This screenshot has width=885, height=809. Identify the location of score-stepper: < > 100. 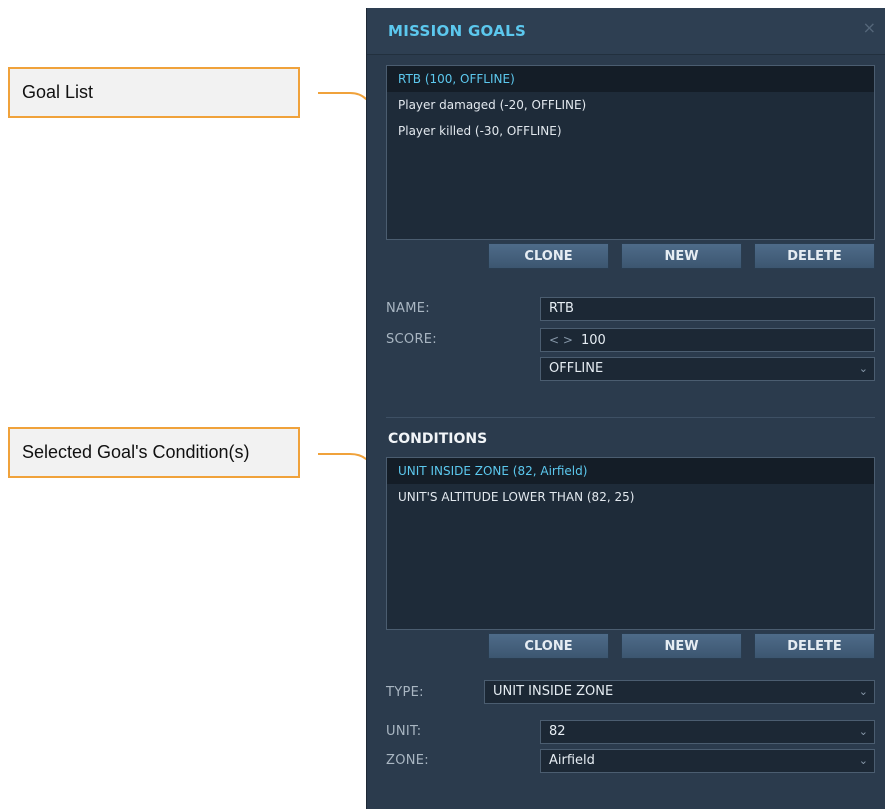
(707, 340).